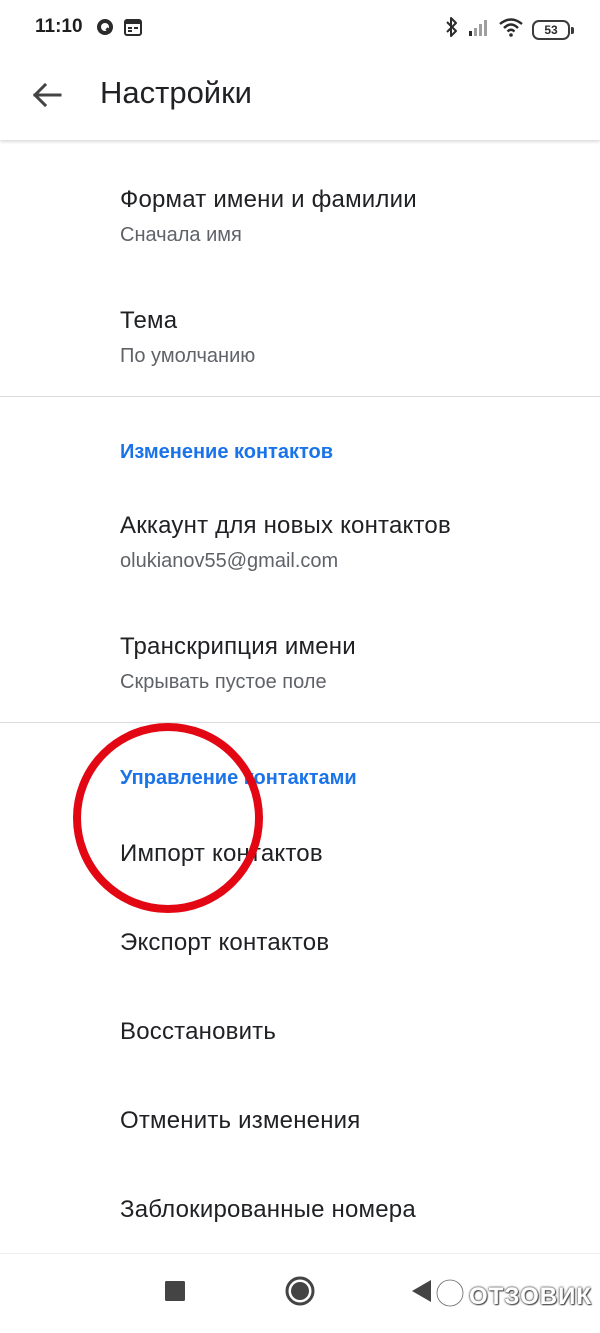 Image resolution: width=600 pixels, height=1333 pixels. What do you see at coordinates (227, 452) in the screenshot?
I see `section-header-editing: Изменение контактов` at bounding box center [227, 452].